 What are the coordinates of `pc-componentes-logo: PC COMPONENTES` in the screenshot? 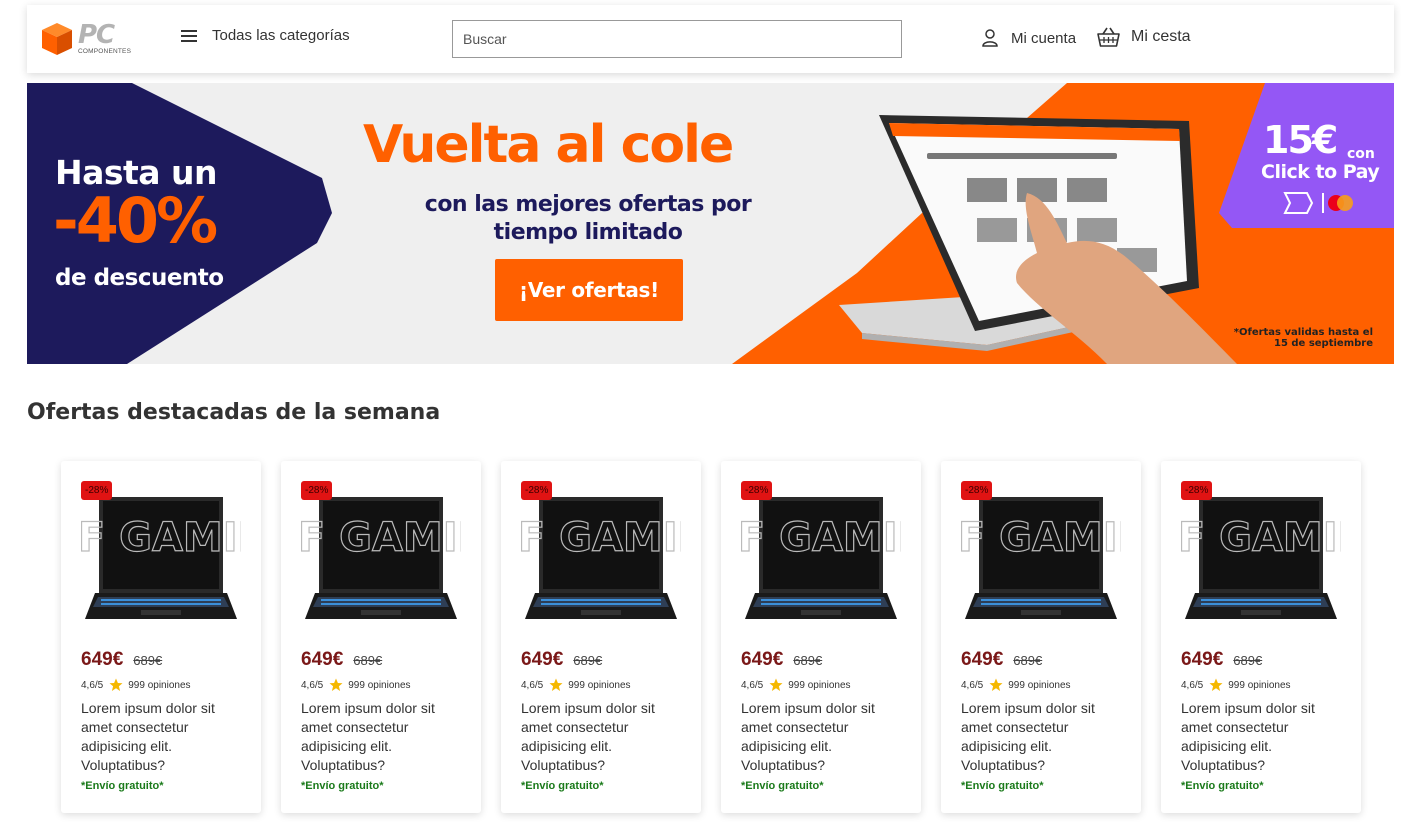 It's located at (96, 39).